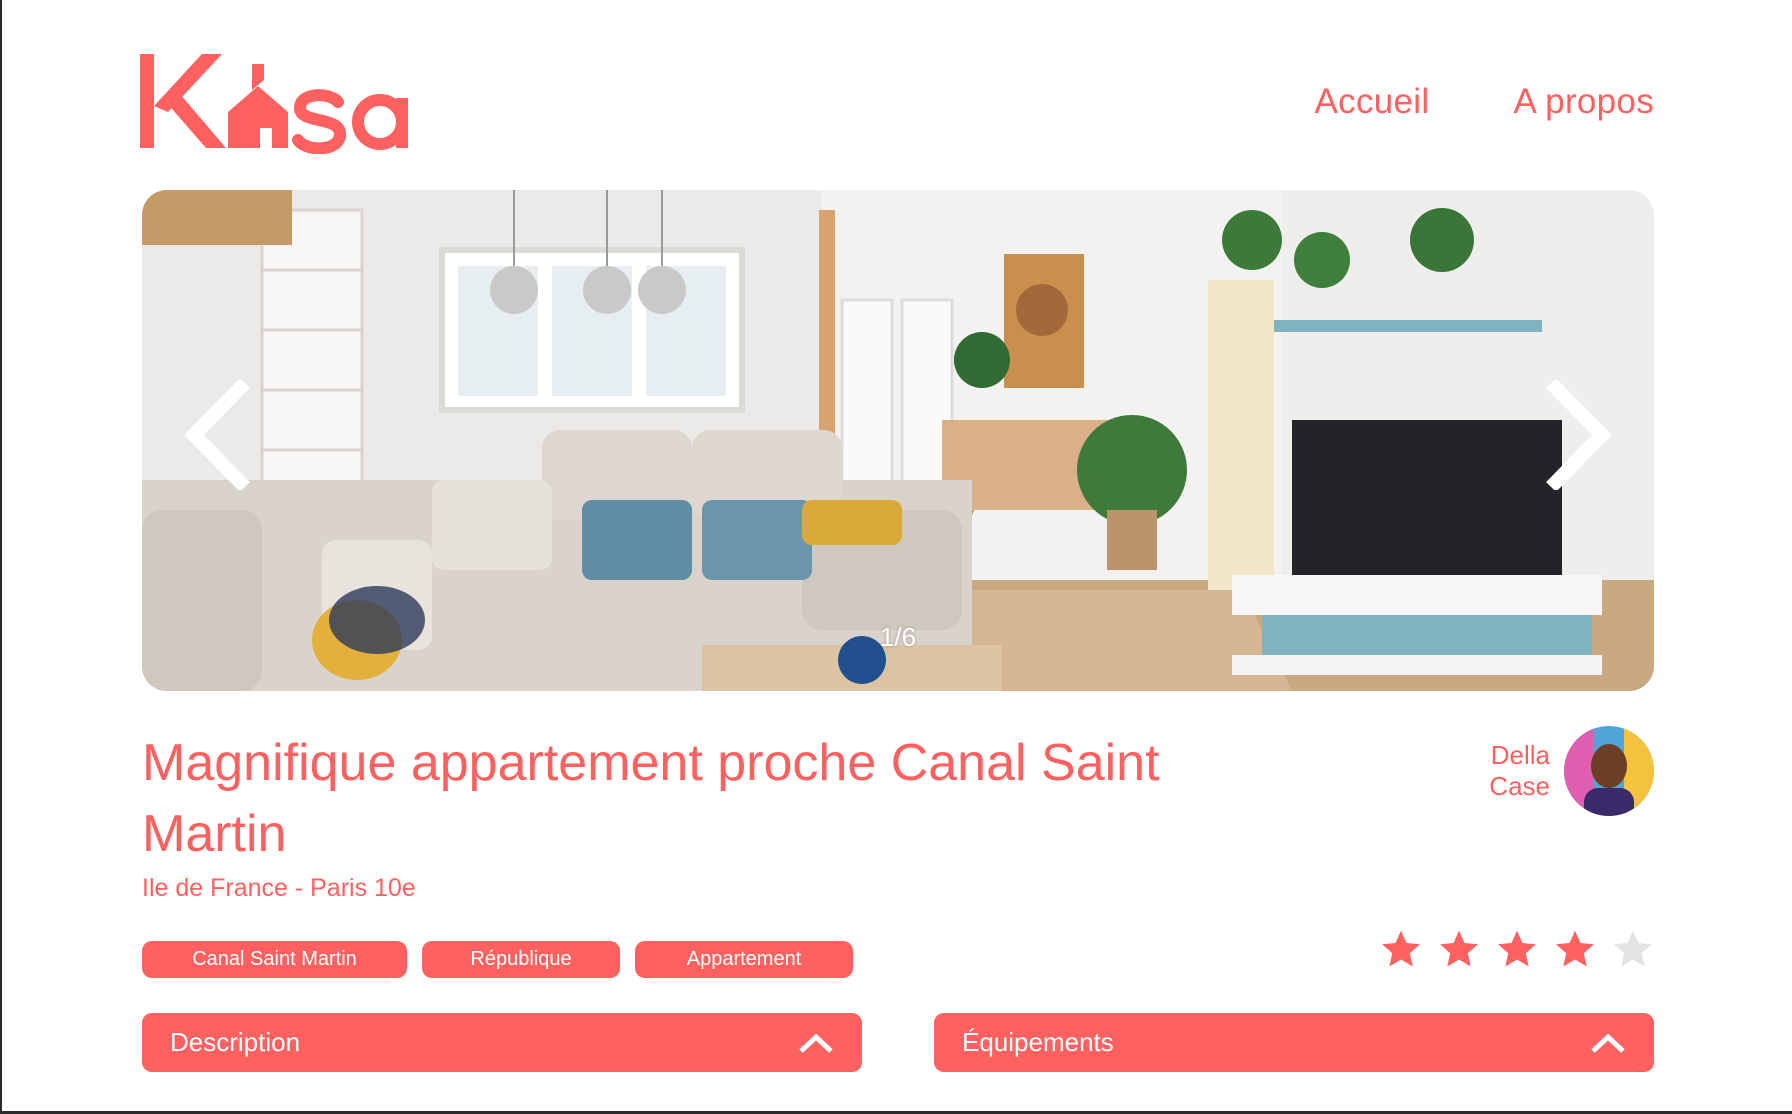 This screenshot has width=1792, height=1114. Describe the element at coordinates (1520, 755) in the screenshot. I see `host-first-name: Della` at that location.